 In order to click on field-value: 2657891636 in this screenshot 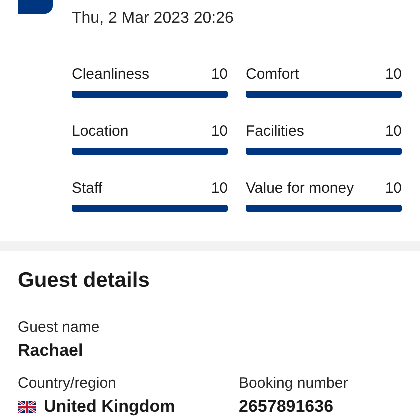, I will do `click(286, 407)`.